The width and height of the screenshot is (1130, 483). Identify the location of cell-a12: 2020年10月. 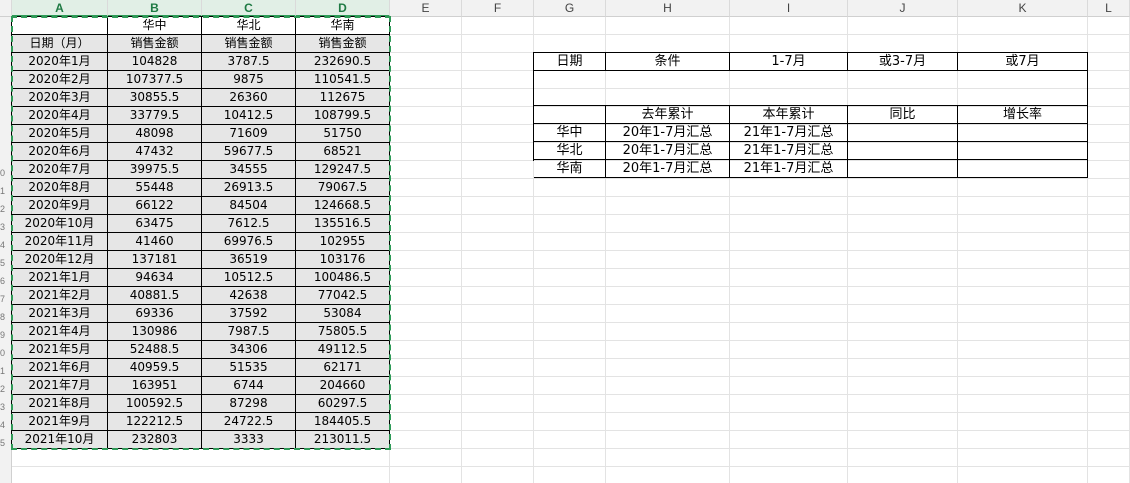
(60, 224).